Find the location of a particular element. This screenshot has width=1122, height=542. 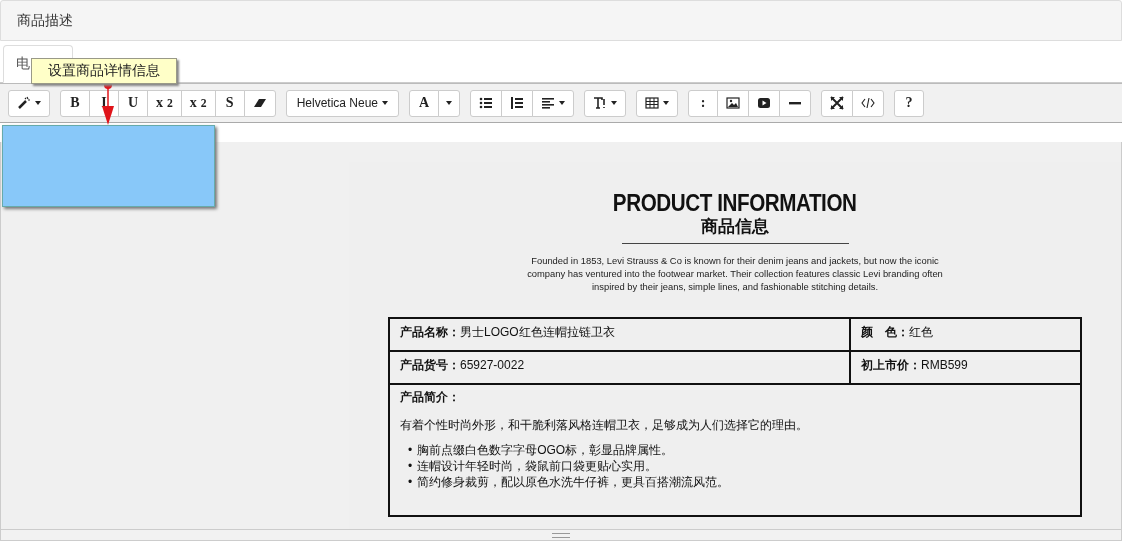

table-cell-text: 颜 色：红色 is located at coordinates (897, 332).